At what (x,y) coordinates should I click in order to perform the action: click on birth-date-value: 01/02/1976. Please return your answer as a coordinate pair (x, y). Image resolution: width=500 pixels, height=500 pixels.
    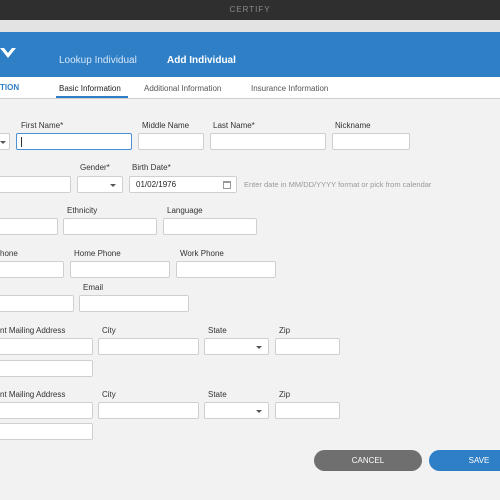
    Looking at the image, I should click on (156, 184).